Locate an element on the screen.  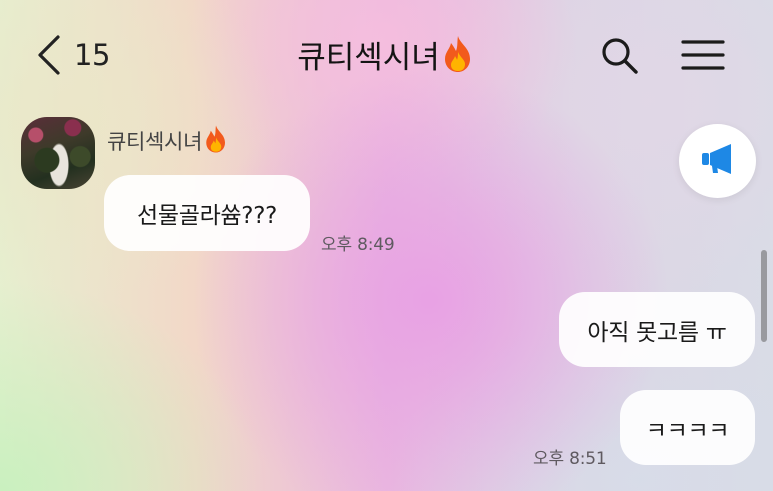
scrollbar is located at coordinates (764, 296).